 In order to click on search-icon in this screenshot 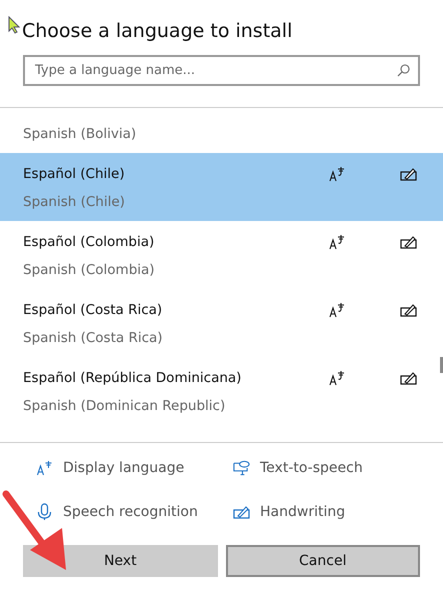, I will do `click(403, 70)`.